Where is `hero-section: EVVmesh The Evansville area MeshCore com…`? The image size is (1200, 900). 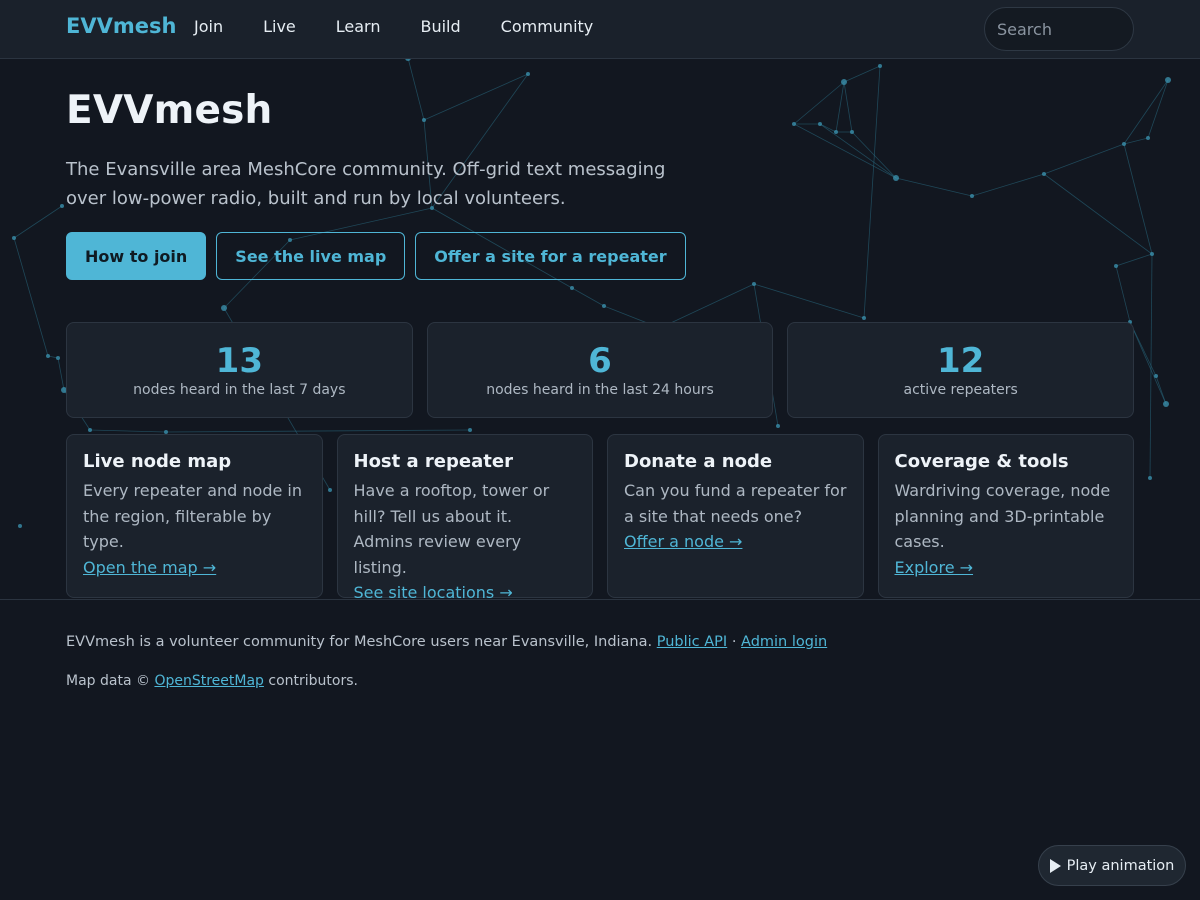 hero-section: EVVmesh The Evansville area MeshCore com… is located at coordinates (416, 150).